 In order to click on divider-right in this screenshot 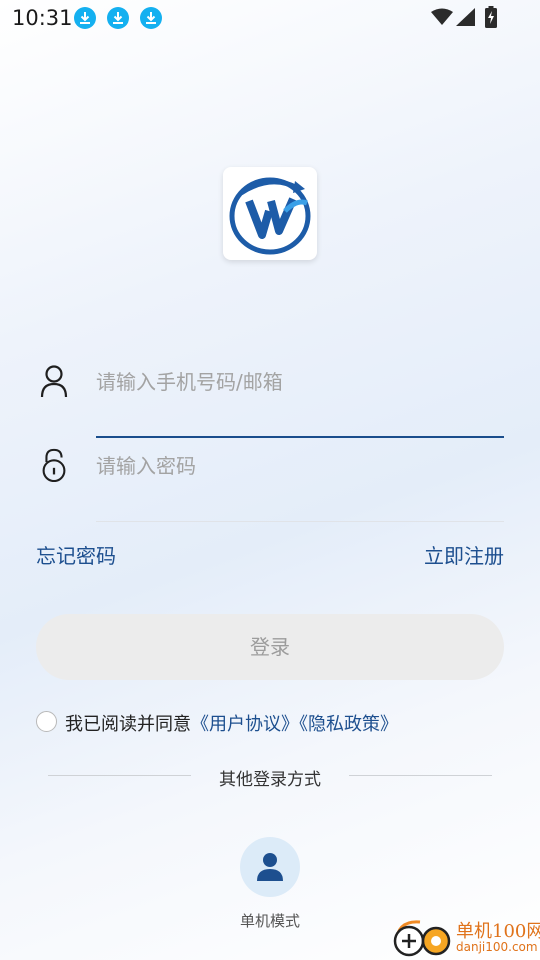, I will do `click(420, 775)`.